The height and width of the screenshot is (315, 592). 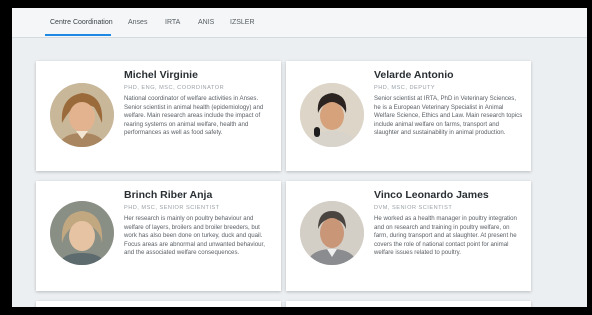 What do you see at coordinates (78, 35) in the screenshot?
I see `active-tab-indicator` at bounding box center [78, 35].